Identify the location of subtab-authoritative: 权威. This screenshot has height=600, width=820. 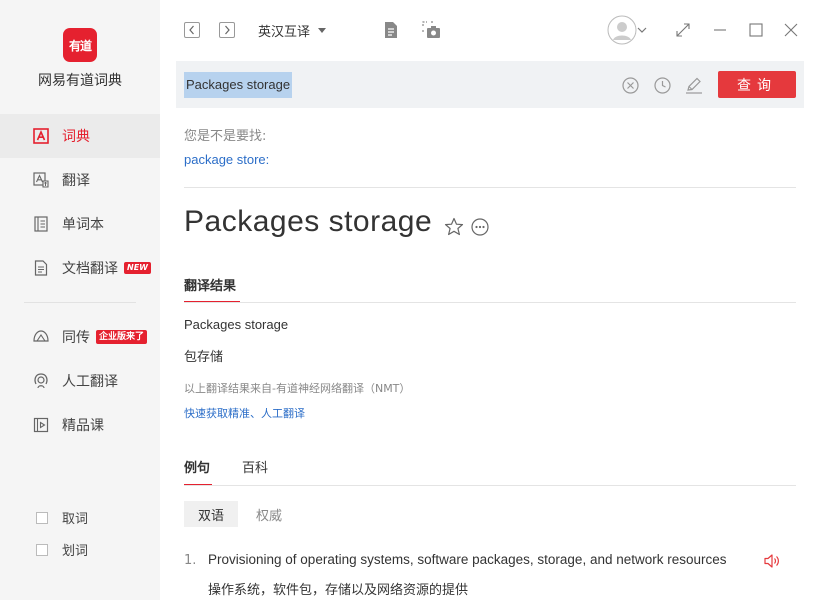
(269, 514).